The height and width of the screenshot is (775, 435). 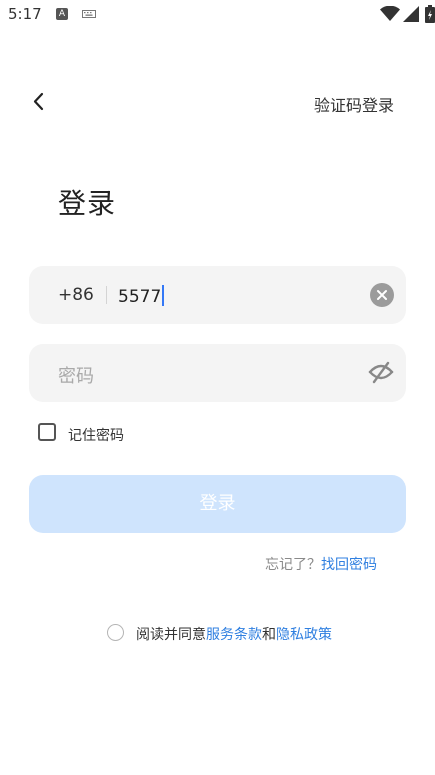 I want to click on clear-button, so click(x=382, y=295).